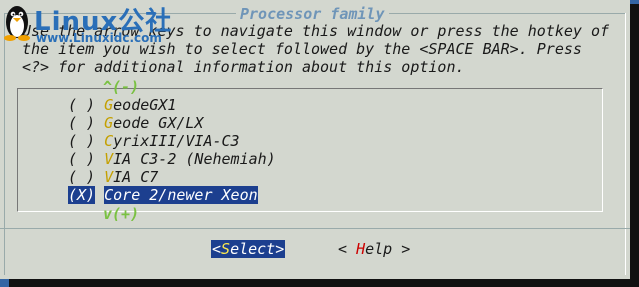 This screenshot has height=287, width=639. I want to click on button-separator, so click(315, 228).